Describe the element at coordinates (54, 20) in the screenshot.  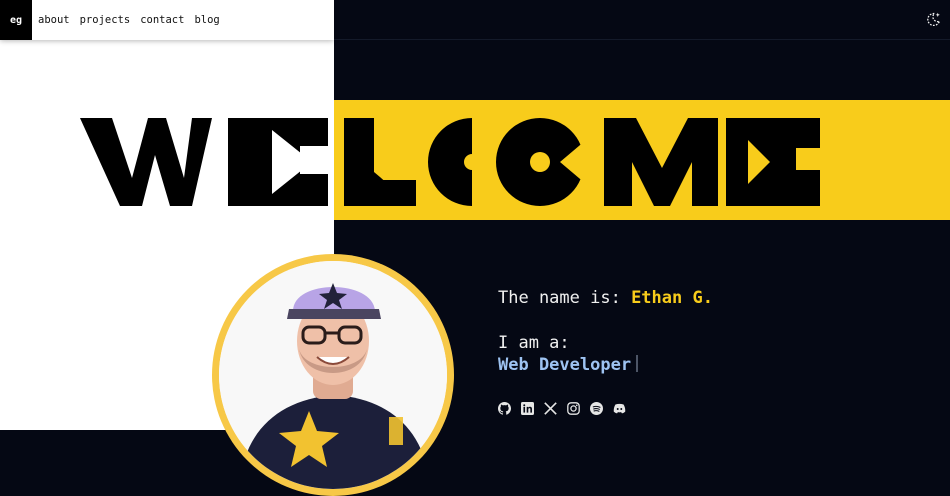
I see `nav-link-about: about` at that location.